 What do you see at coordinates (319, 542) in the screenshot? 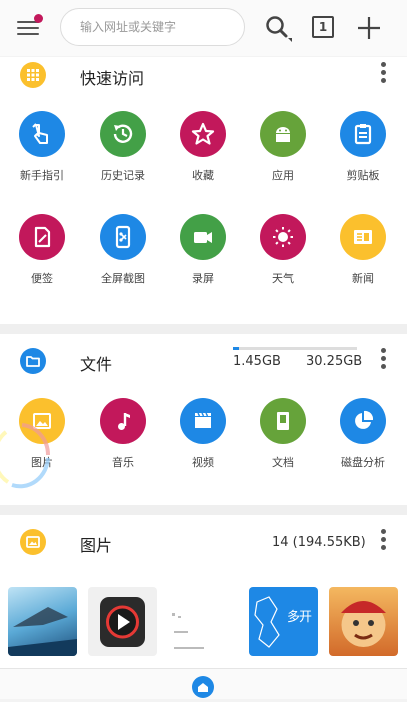
I see `pictures-summary: 14 (194.55KB)` at bounding box center [319, 542].